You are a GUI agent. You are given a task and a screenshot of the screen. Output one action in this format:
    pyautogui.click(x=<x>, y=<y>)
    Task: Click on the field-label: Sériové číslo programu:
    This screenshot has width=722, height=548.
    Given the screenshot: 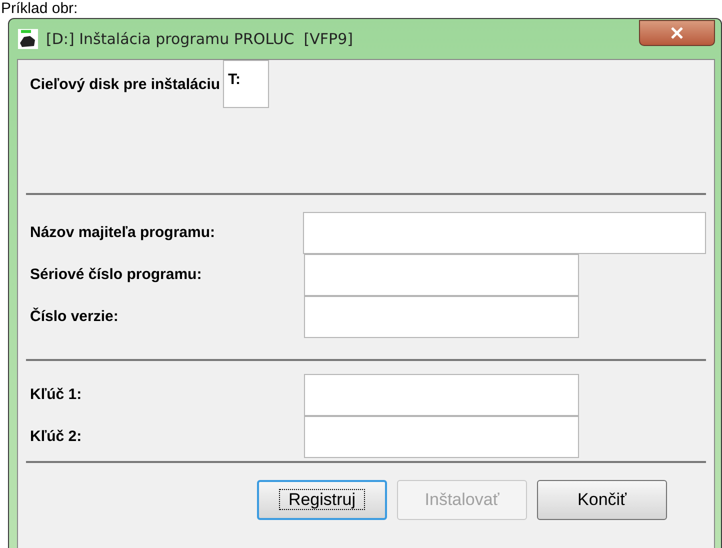 What is the action you would take?
    pyautogui.click(x=116, y=274)
    